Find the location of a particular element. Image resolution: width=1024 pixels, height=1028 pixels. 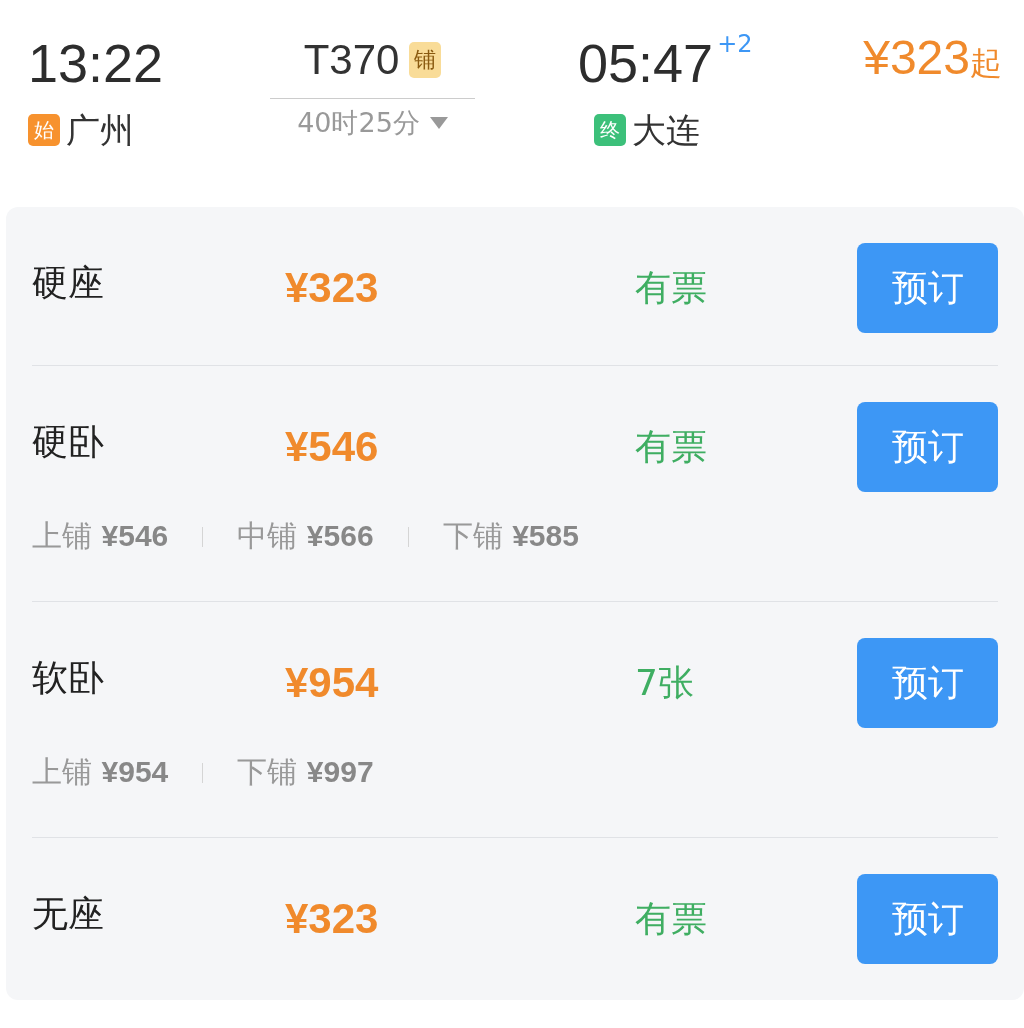

berth-price: 下铺 ¥585 is located at coordinates (510, 536).